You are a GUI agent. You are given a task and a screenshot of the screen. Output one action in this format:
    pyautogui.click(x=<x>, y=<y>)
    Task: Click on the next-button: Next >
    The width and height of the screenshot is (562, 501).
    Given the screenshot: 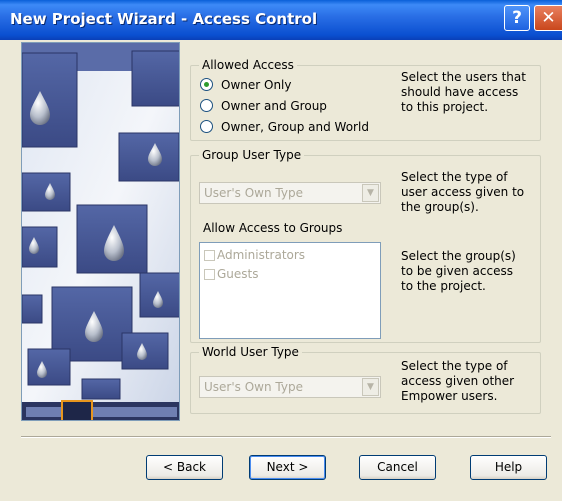 What is the action you would take?
    pyautogui.click(x=287, y=467)
    